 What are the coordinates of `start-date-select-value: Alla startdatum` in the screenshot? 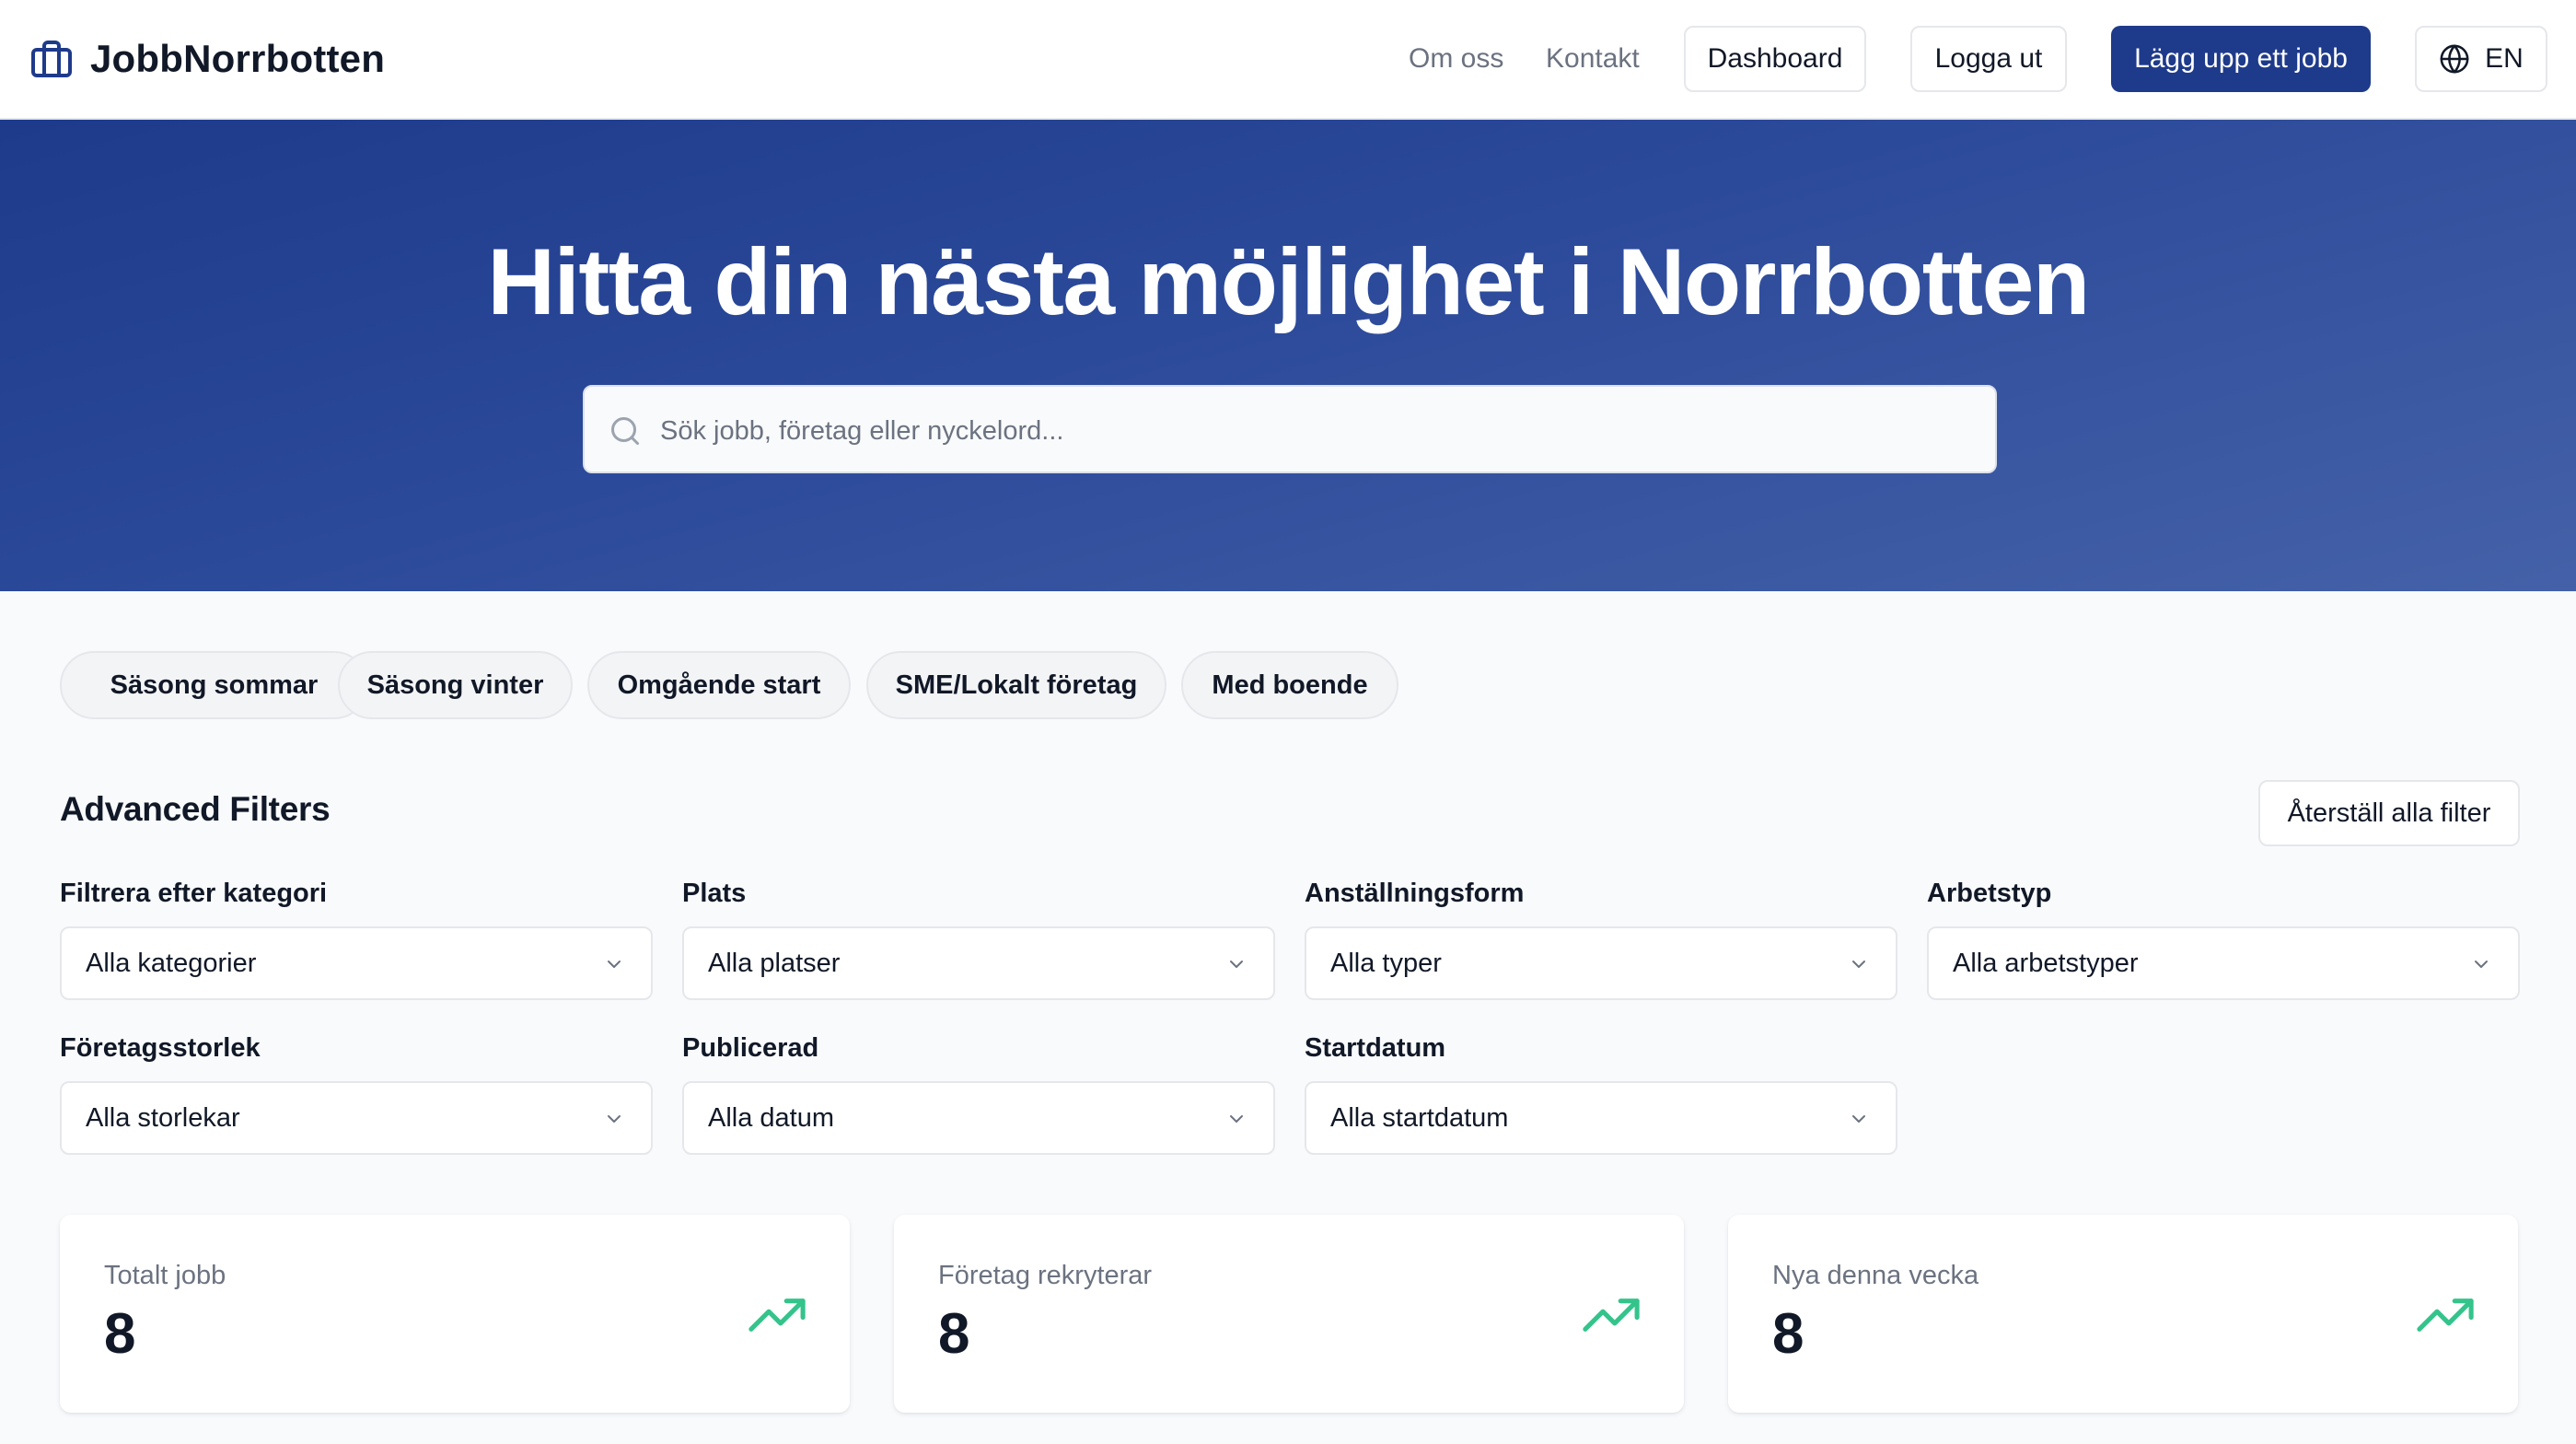 It's located at (1419, 1118).